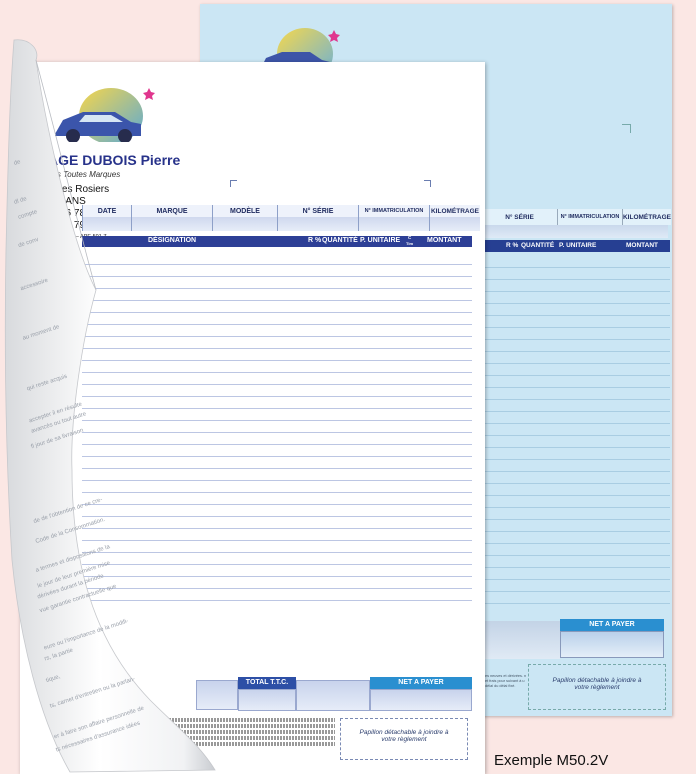  Describe the element at coordinates (106, 211) in the screenshot. I see `col-date: DATE` at that location.